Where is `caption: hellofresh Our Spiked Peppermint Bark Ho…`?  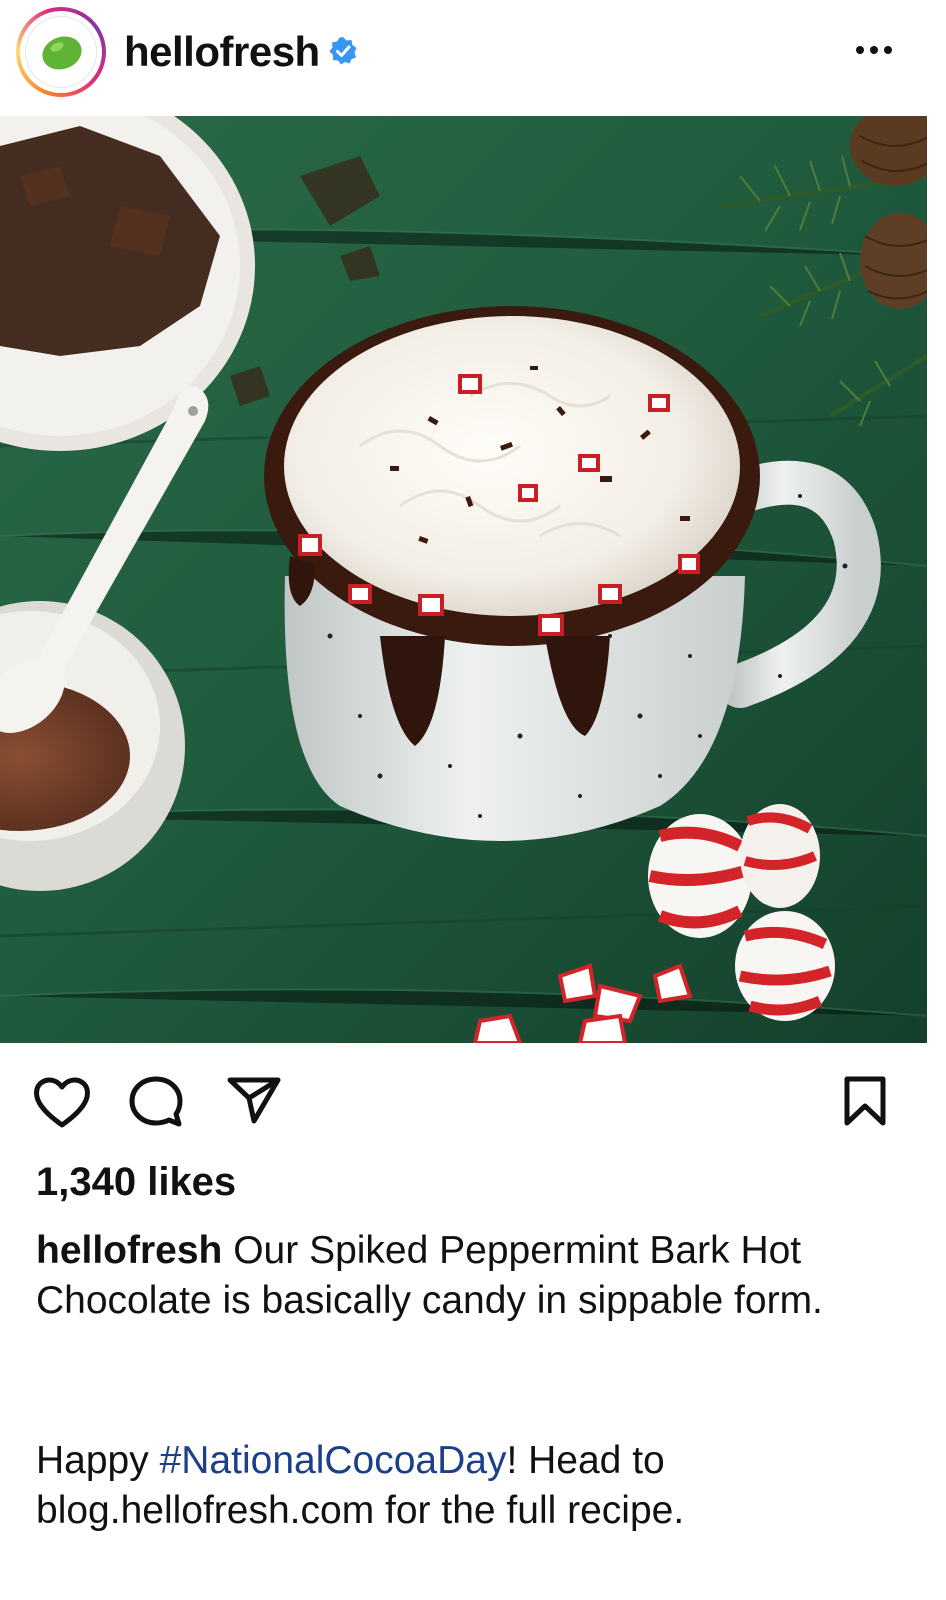
caption: hellofresh Our Spiked Peppermint Bark Ho… is located at coordinates (466, 1276).